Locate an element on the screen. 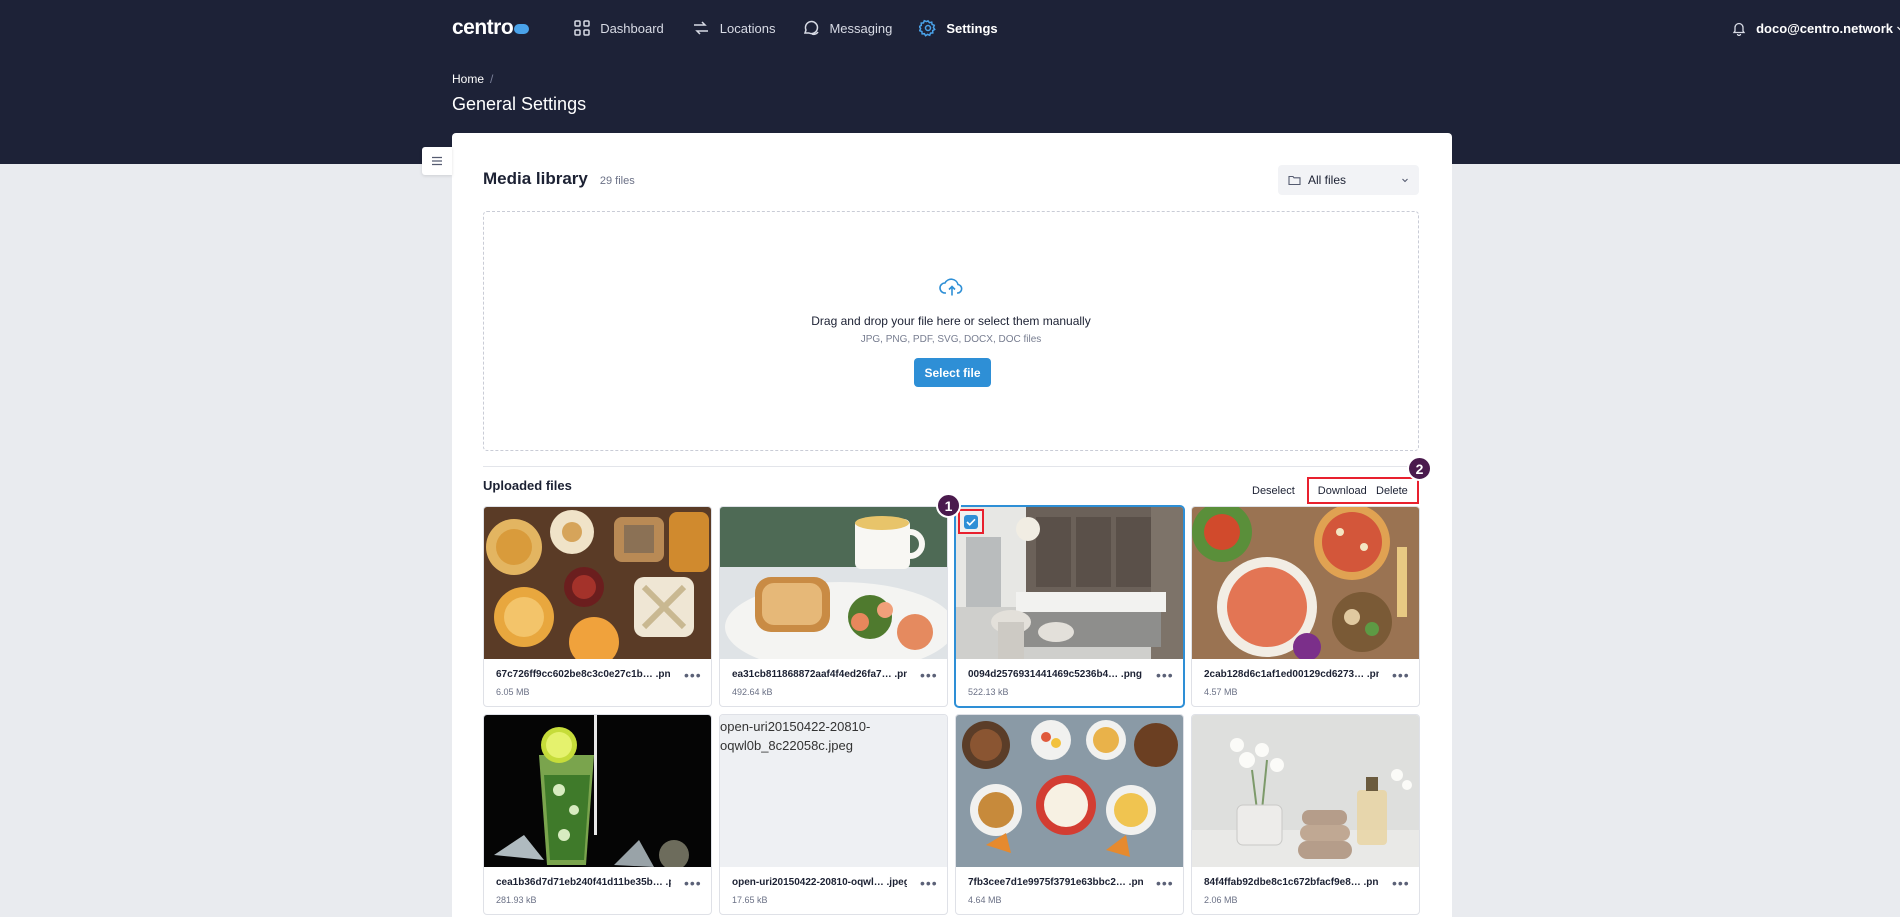 The image size is (1900, 917). delete-button: Delete is located at coordinates (1392, 491).